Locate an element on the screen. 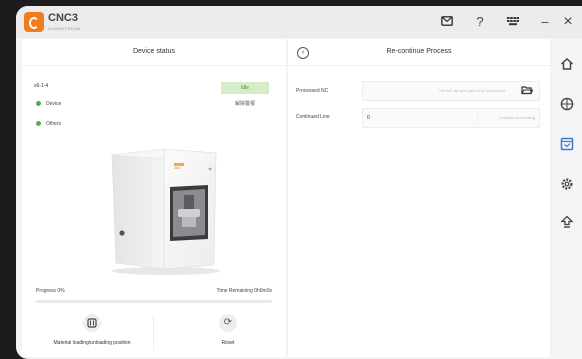  cnc-machine-image is located at coordinates (165, 211).